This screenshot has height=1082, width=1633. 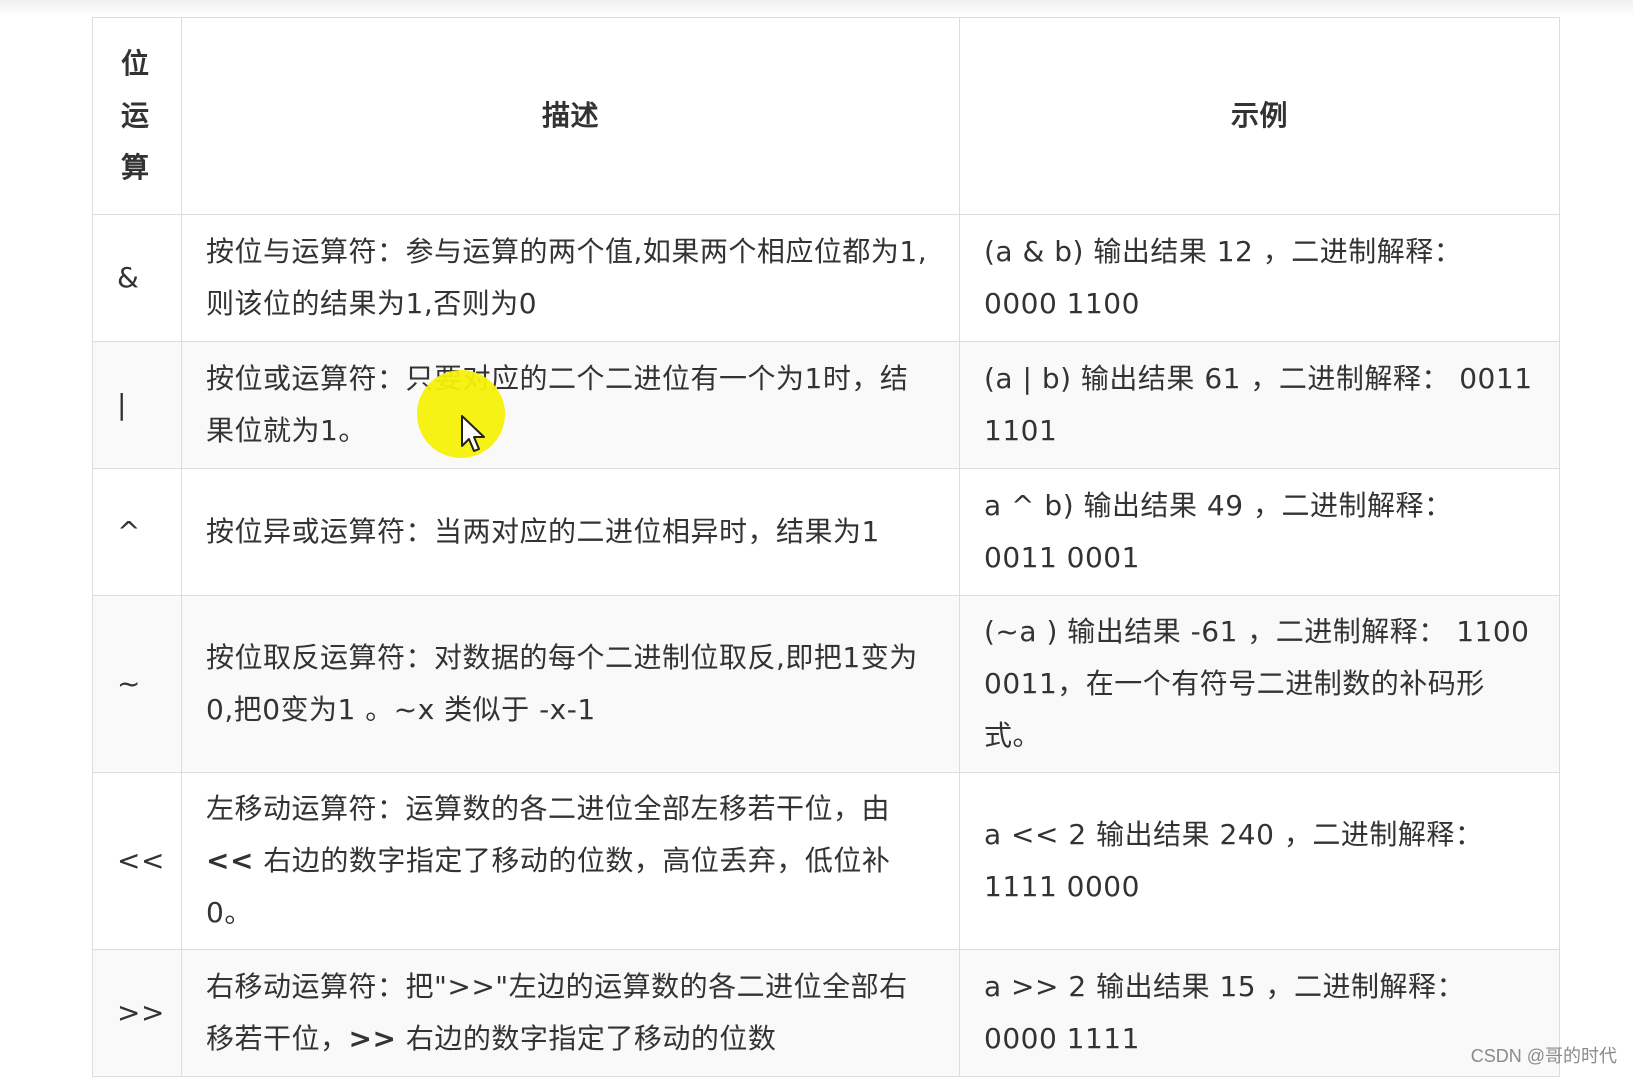 I want to click on description-operator-bold: >>, so click(x=372, y=1038).